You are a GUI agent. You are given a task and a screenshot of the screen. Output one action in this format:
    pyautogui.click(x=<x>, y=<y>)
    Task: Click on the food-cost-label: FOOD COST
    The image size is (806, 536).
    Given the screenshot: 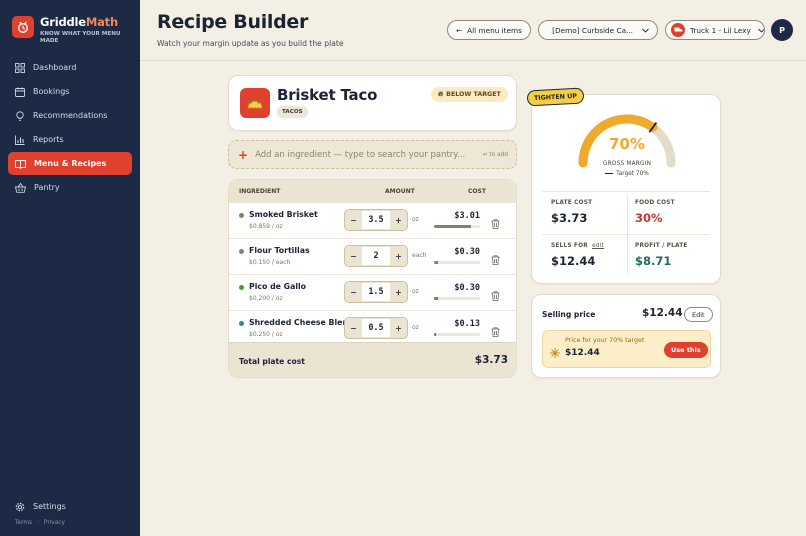 What is the action you would take?
    pyautogui.click(x=655, y=203)
    